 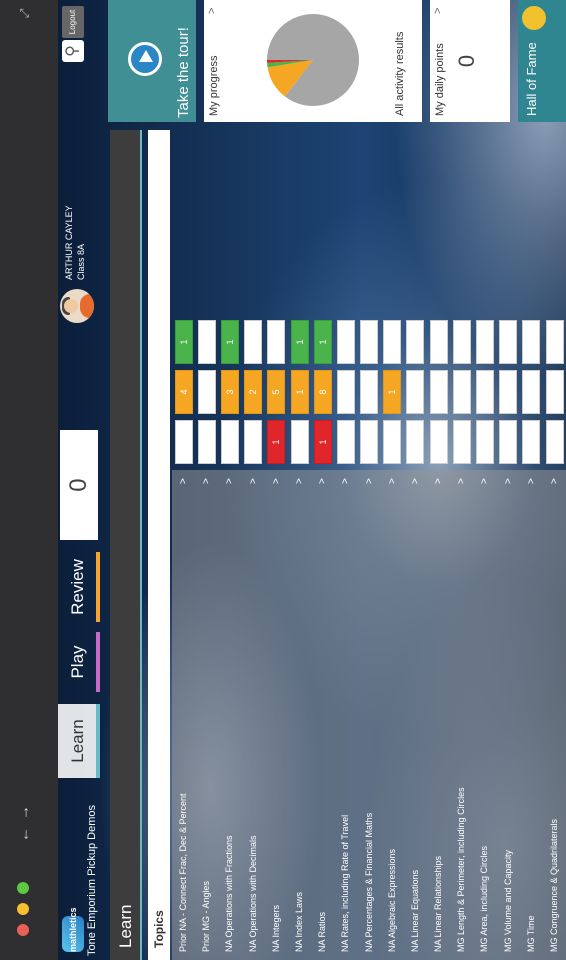 What do you see at coordinates (322, 392) in the screenshot?
I see `result-cell: 8` at bounding box center [322, 392].